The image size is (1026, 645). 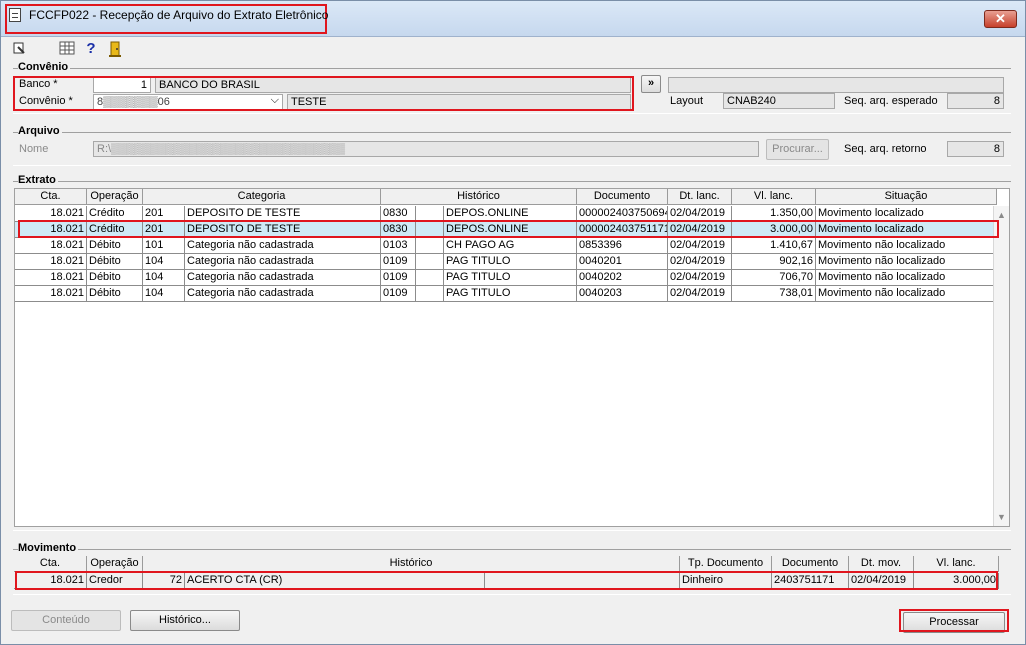 What do you see at coordinates (700, 197) in the screenshot?
I see `col-dt-lanc: Dt. lanc.` at bounding box center [700, 197].